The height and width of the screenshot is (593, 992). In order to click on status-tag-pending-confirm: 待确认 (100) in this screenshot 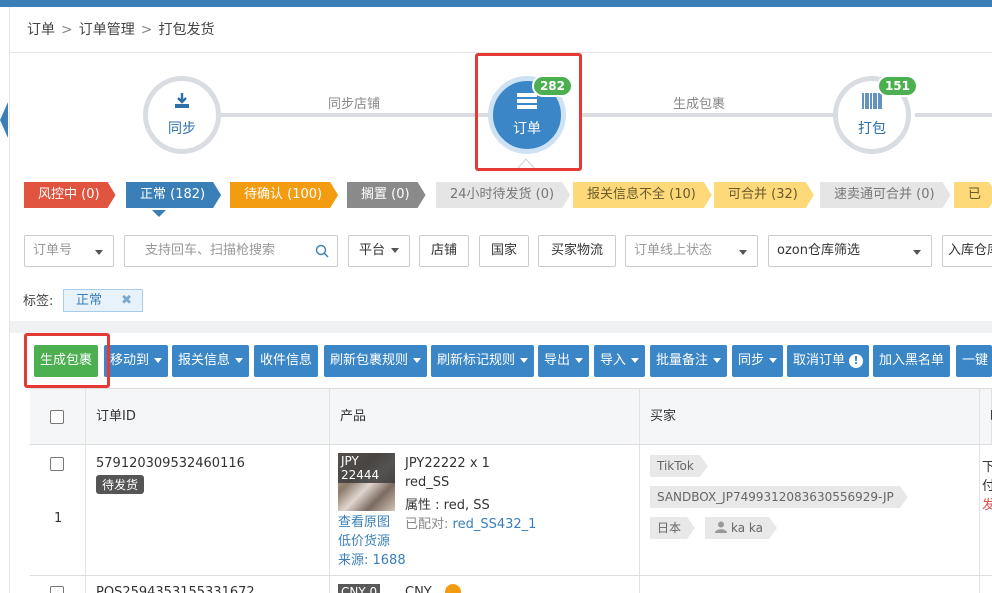, I will do `click(284, 195)`.